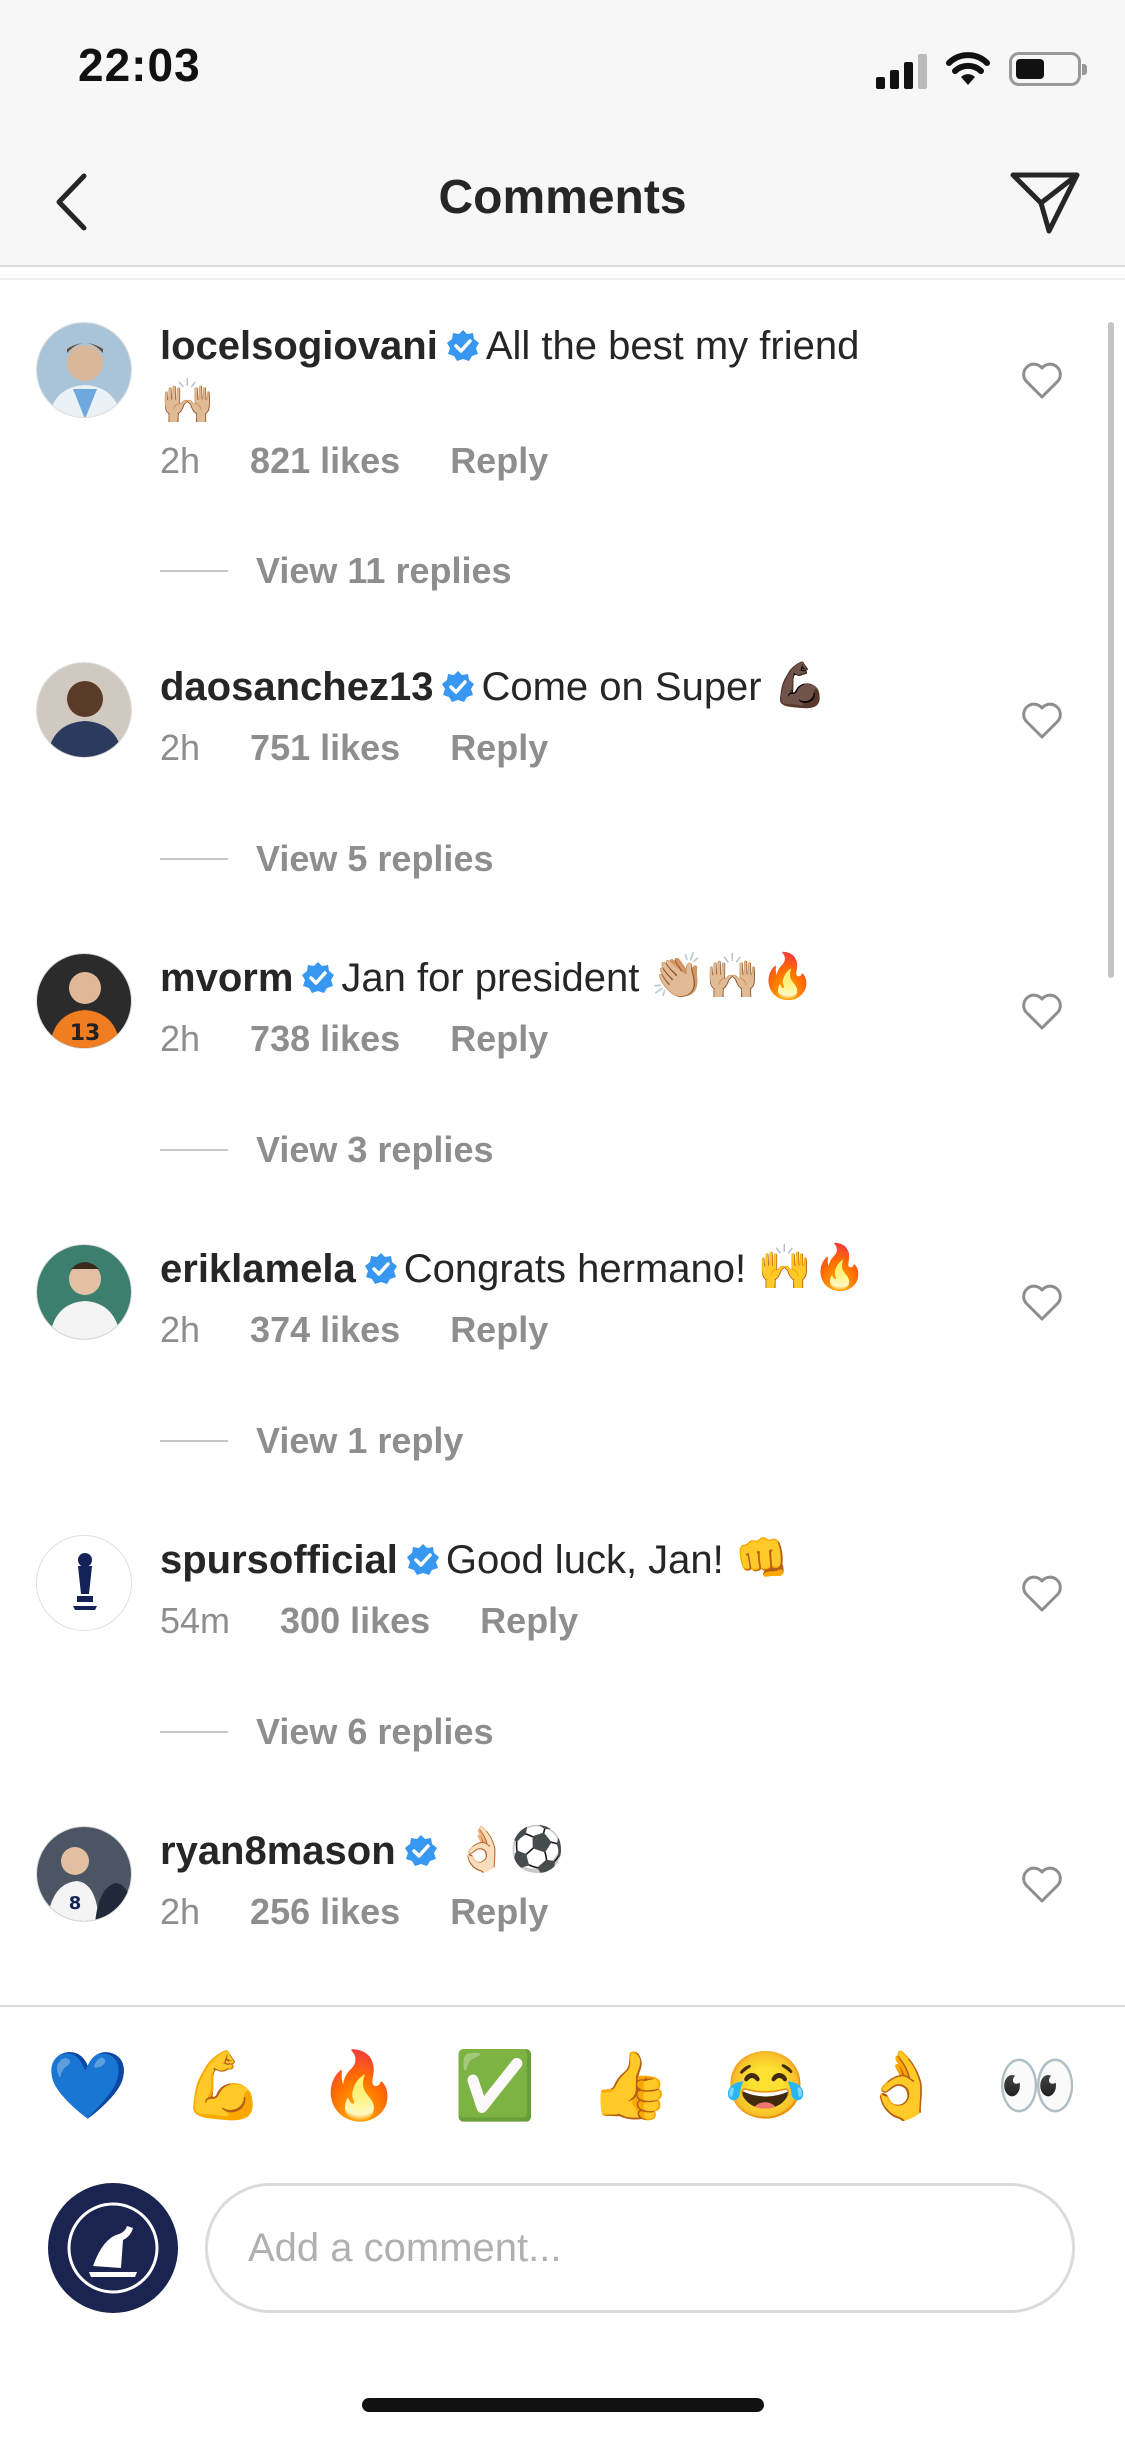  I want to click on comment-emoji: 👌🏻⚽, so click(509, 1849).